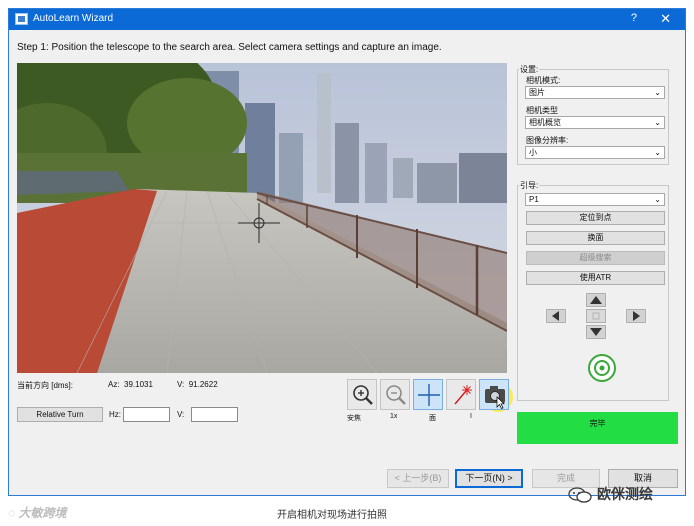 The width and height of the screenshot is (694, 526). I want to click on center-target-icon, so click(596, 316).